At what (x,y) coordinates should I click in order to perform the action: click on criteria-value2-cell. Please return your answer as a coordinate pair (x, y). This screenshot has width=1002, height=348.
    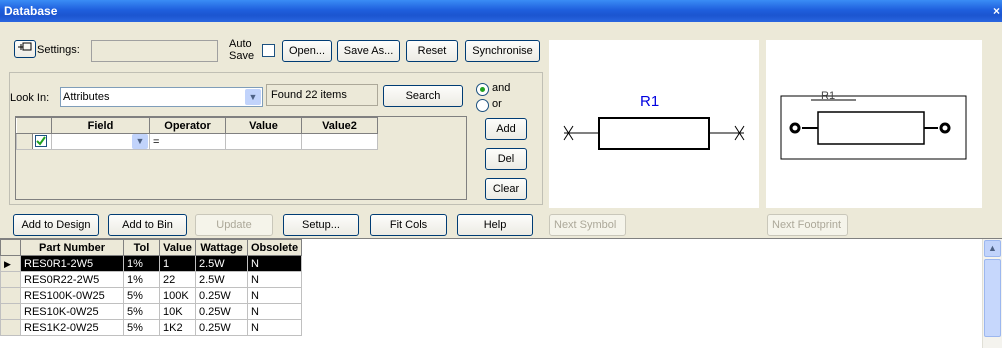
    Looking at the image, I should click on (339, 141).